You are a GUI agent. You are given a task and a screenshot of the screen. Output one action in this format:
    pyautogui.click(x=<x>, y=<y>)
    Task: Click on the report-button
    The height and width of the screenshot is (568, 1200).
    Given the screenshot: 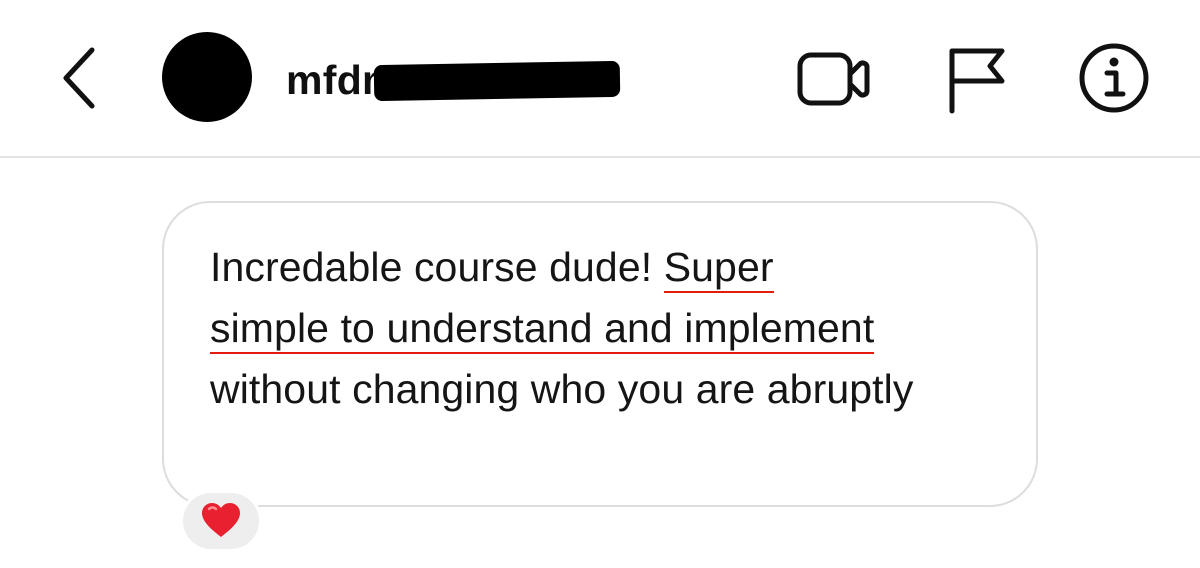 What is the action you would take?
    pyautogui.click(x=974, y=80)
    